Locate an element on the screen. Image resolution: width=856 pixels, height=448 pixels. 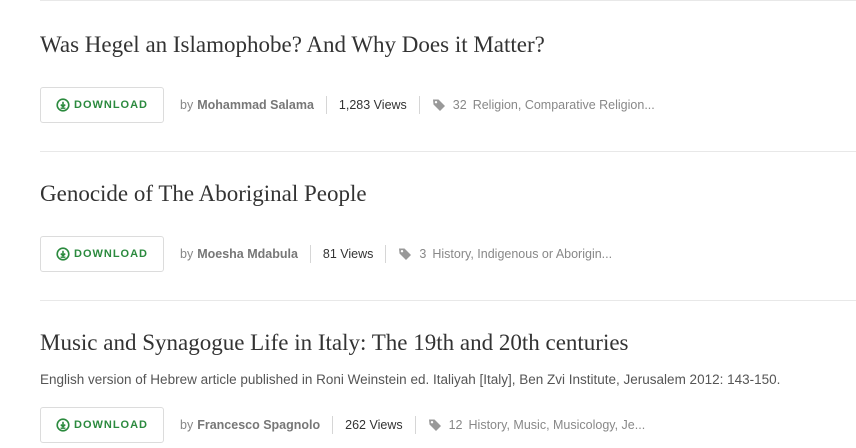
views-count: 1,283 Views is located at coordinates (372, 105).